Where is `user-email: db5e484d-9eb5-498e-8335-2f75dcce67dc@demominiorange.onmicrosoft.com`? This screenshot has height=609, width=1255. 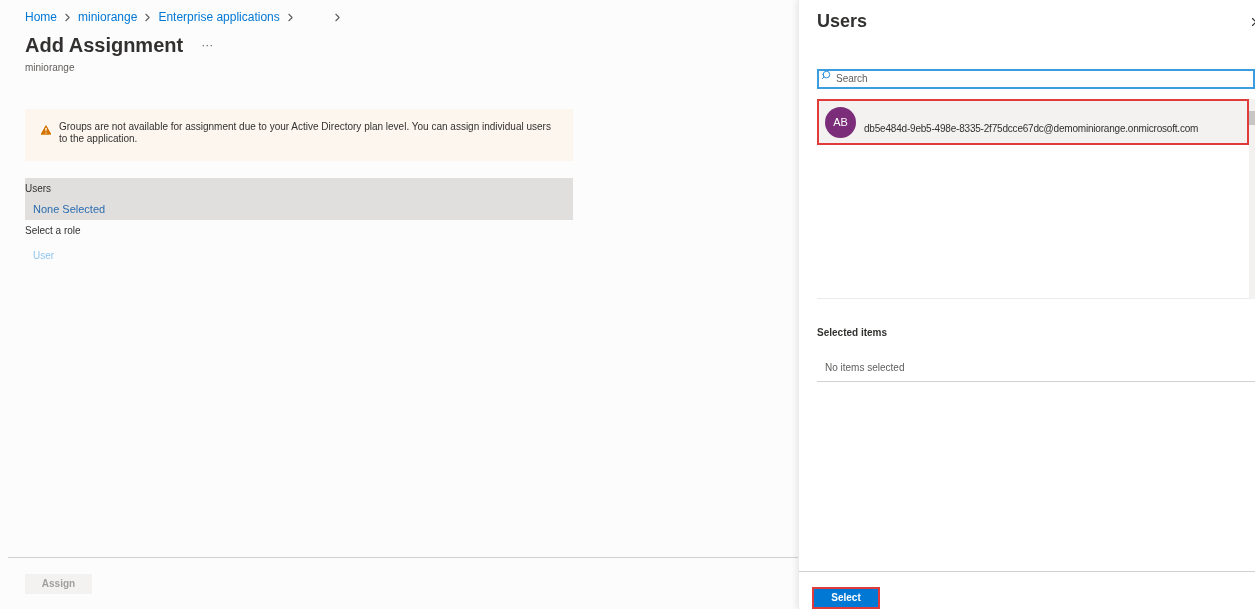
user-email: db5e484d-9eb5-498e-8335-2f75dcce67dc@demominiorange.onmicrosoft.com is located at coordinates (1031, 128).